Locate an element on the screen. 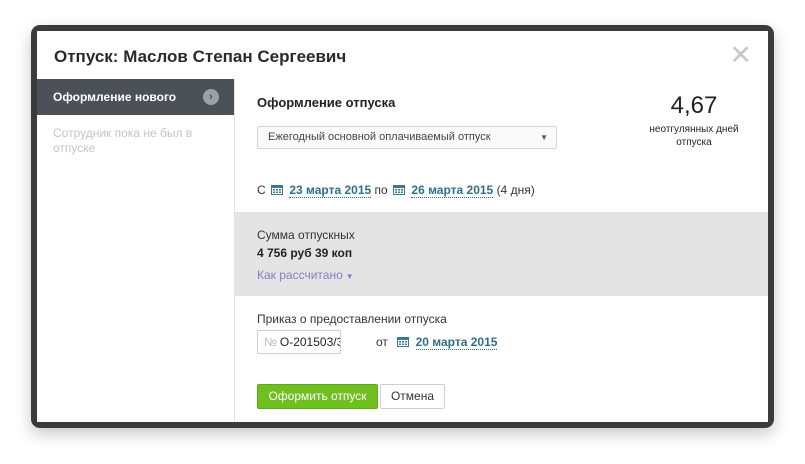 The width and height of the screenshot is (805, 464). submit-button: Оформить отпуск is located at coordinates (317, 396).